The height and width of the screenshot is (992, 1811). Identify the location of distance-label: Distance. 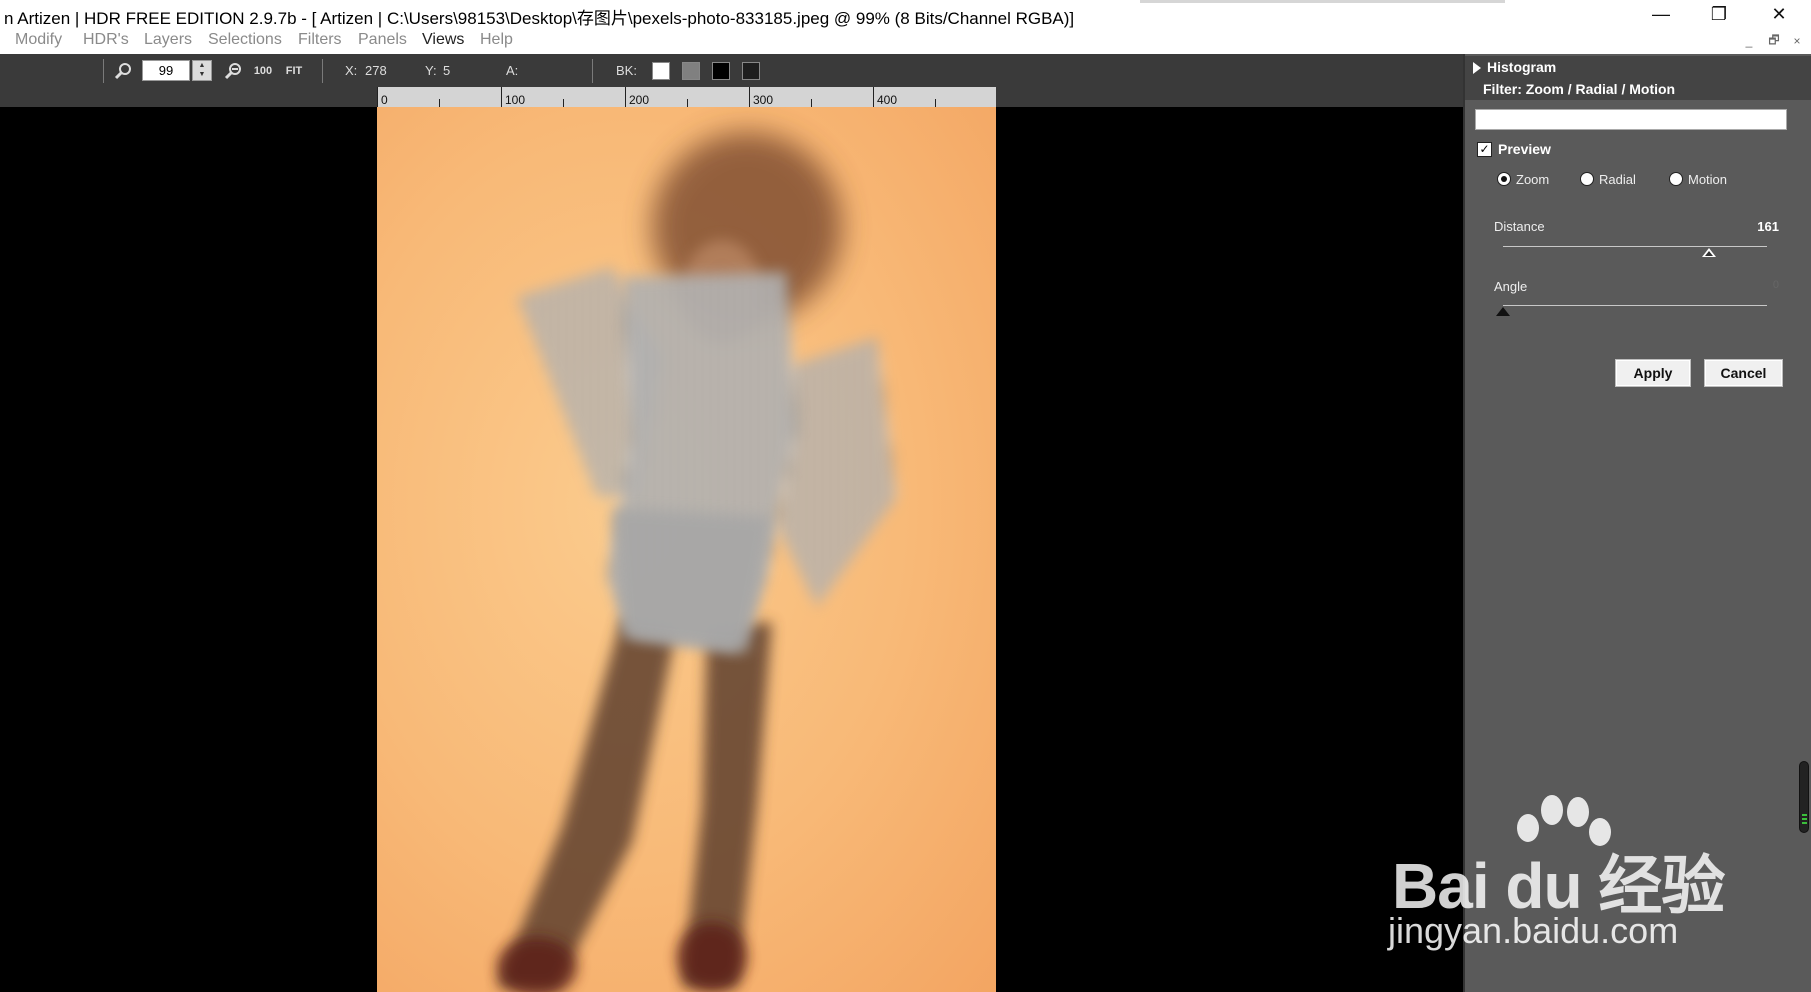
(1519, 226).